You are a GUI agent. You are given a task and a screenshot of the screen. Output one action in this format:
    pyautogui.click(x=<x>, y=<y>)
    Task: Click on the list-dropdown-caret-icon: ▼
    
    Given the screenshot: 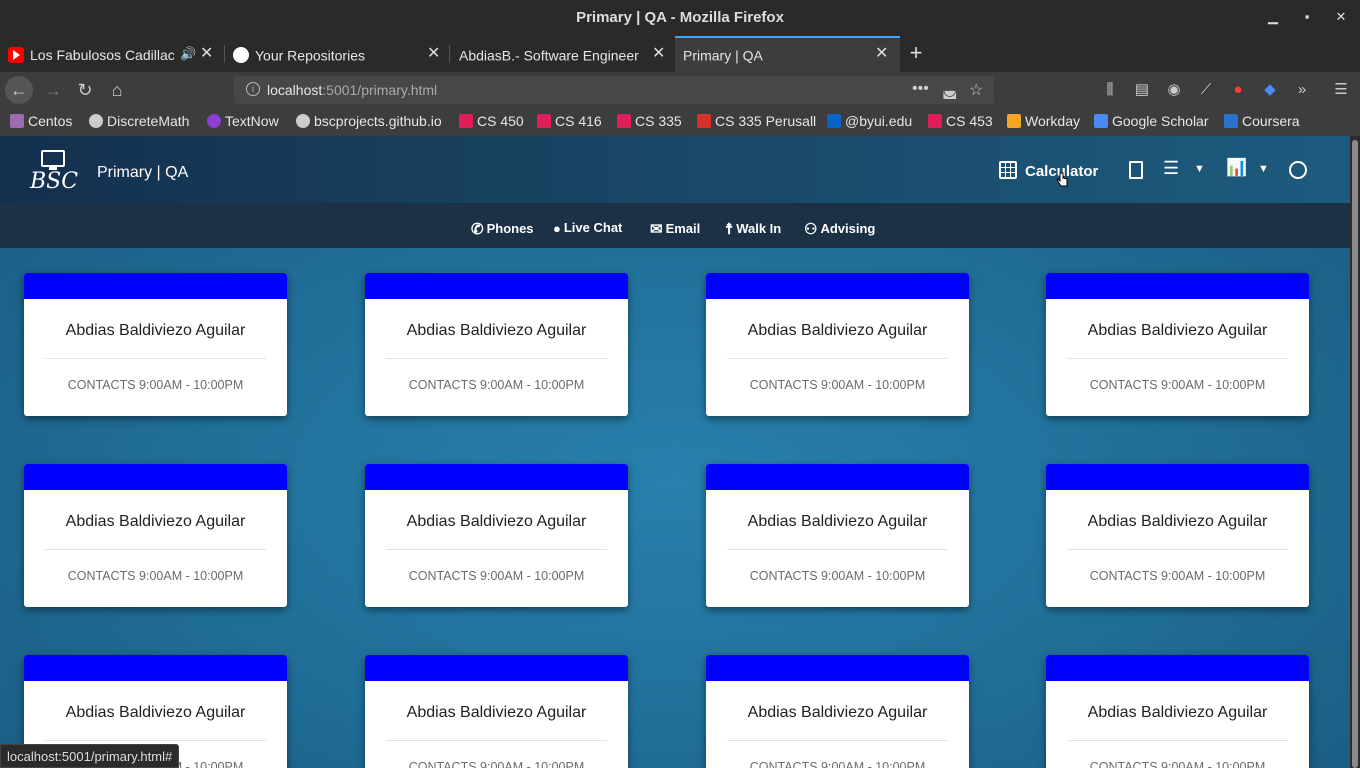 What is the action you would take?
    pyautogui.click(x=1199, y=169)
    